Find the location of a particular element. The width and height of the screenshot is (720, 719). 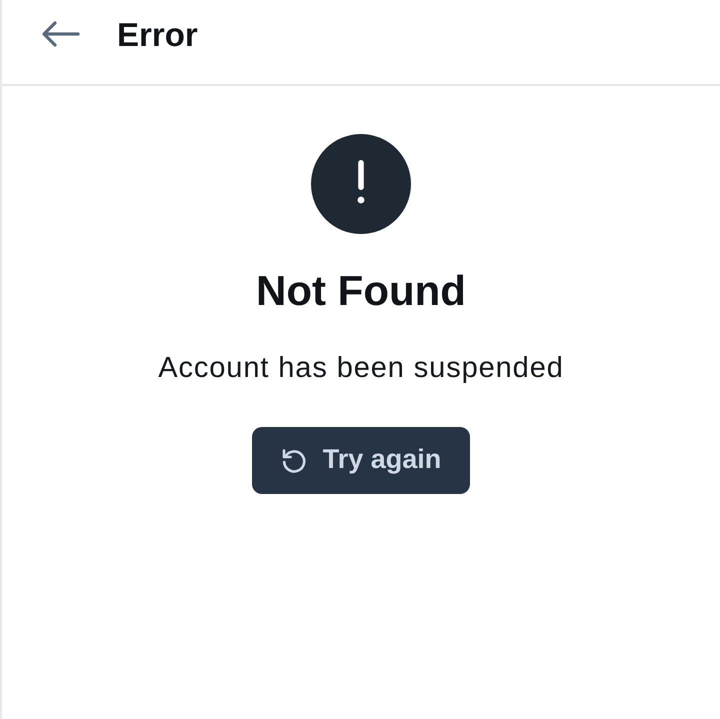

error-message: Account has been suspended is located at coordinates (361, 368).